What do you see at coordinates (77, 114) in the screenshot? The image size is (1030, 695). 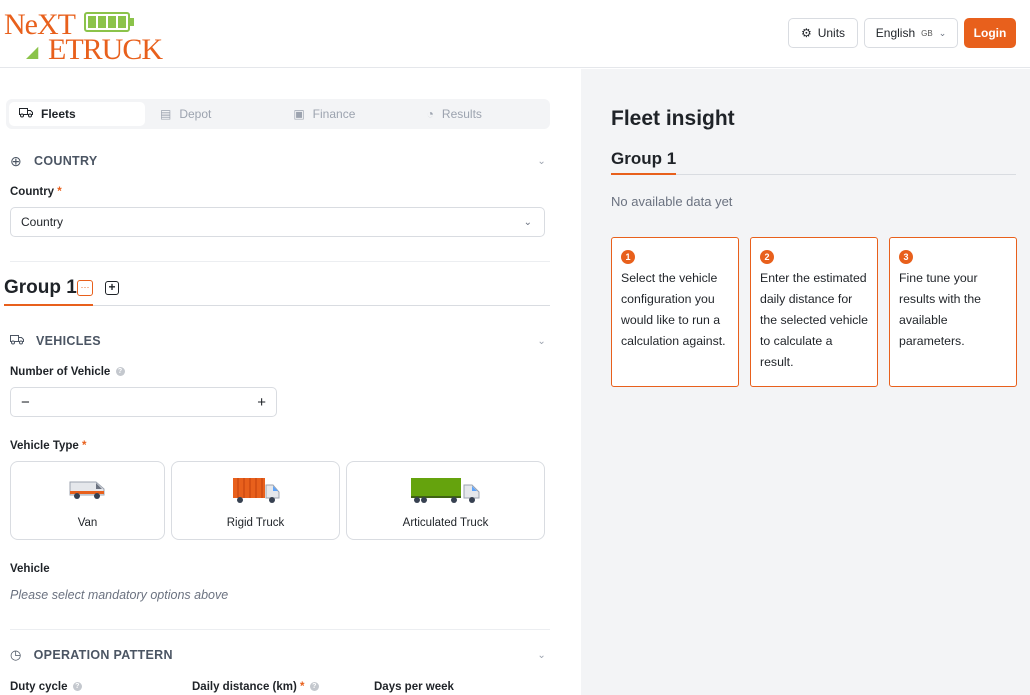 I see `tab-fleets: Fleets` at bounding box center [77, 114].